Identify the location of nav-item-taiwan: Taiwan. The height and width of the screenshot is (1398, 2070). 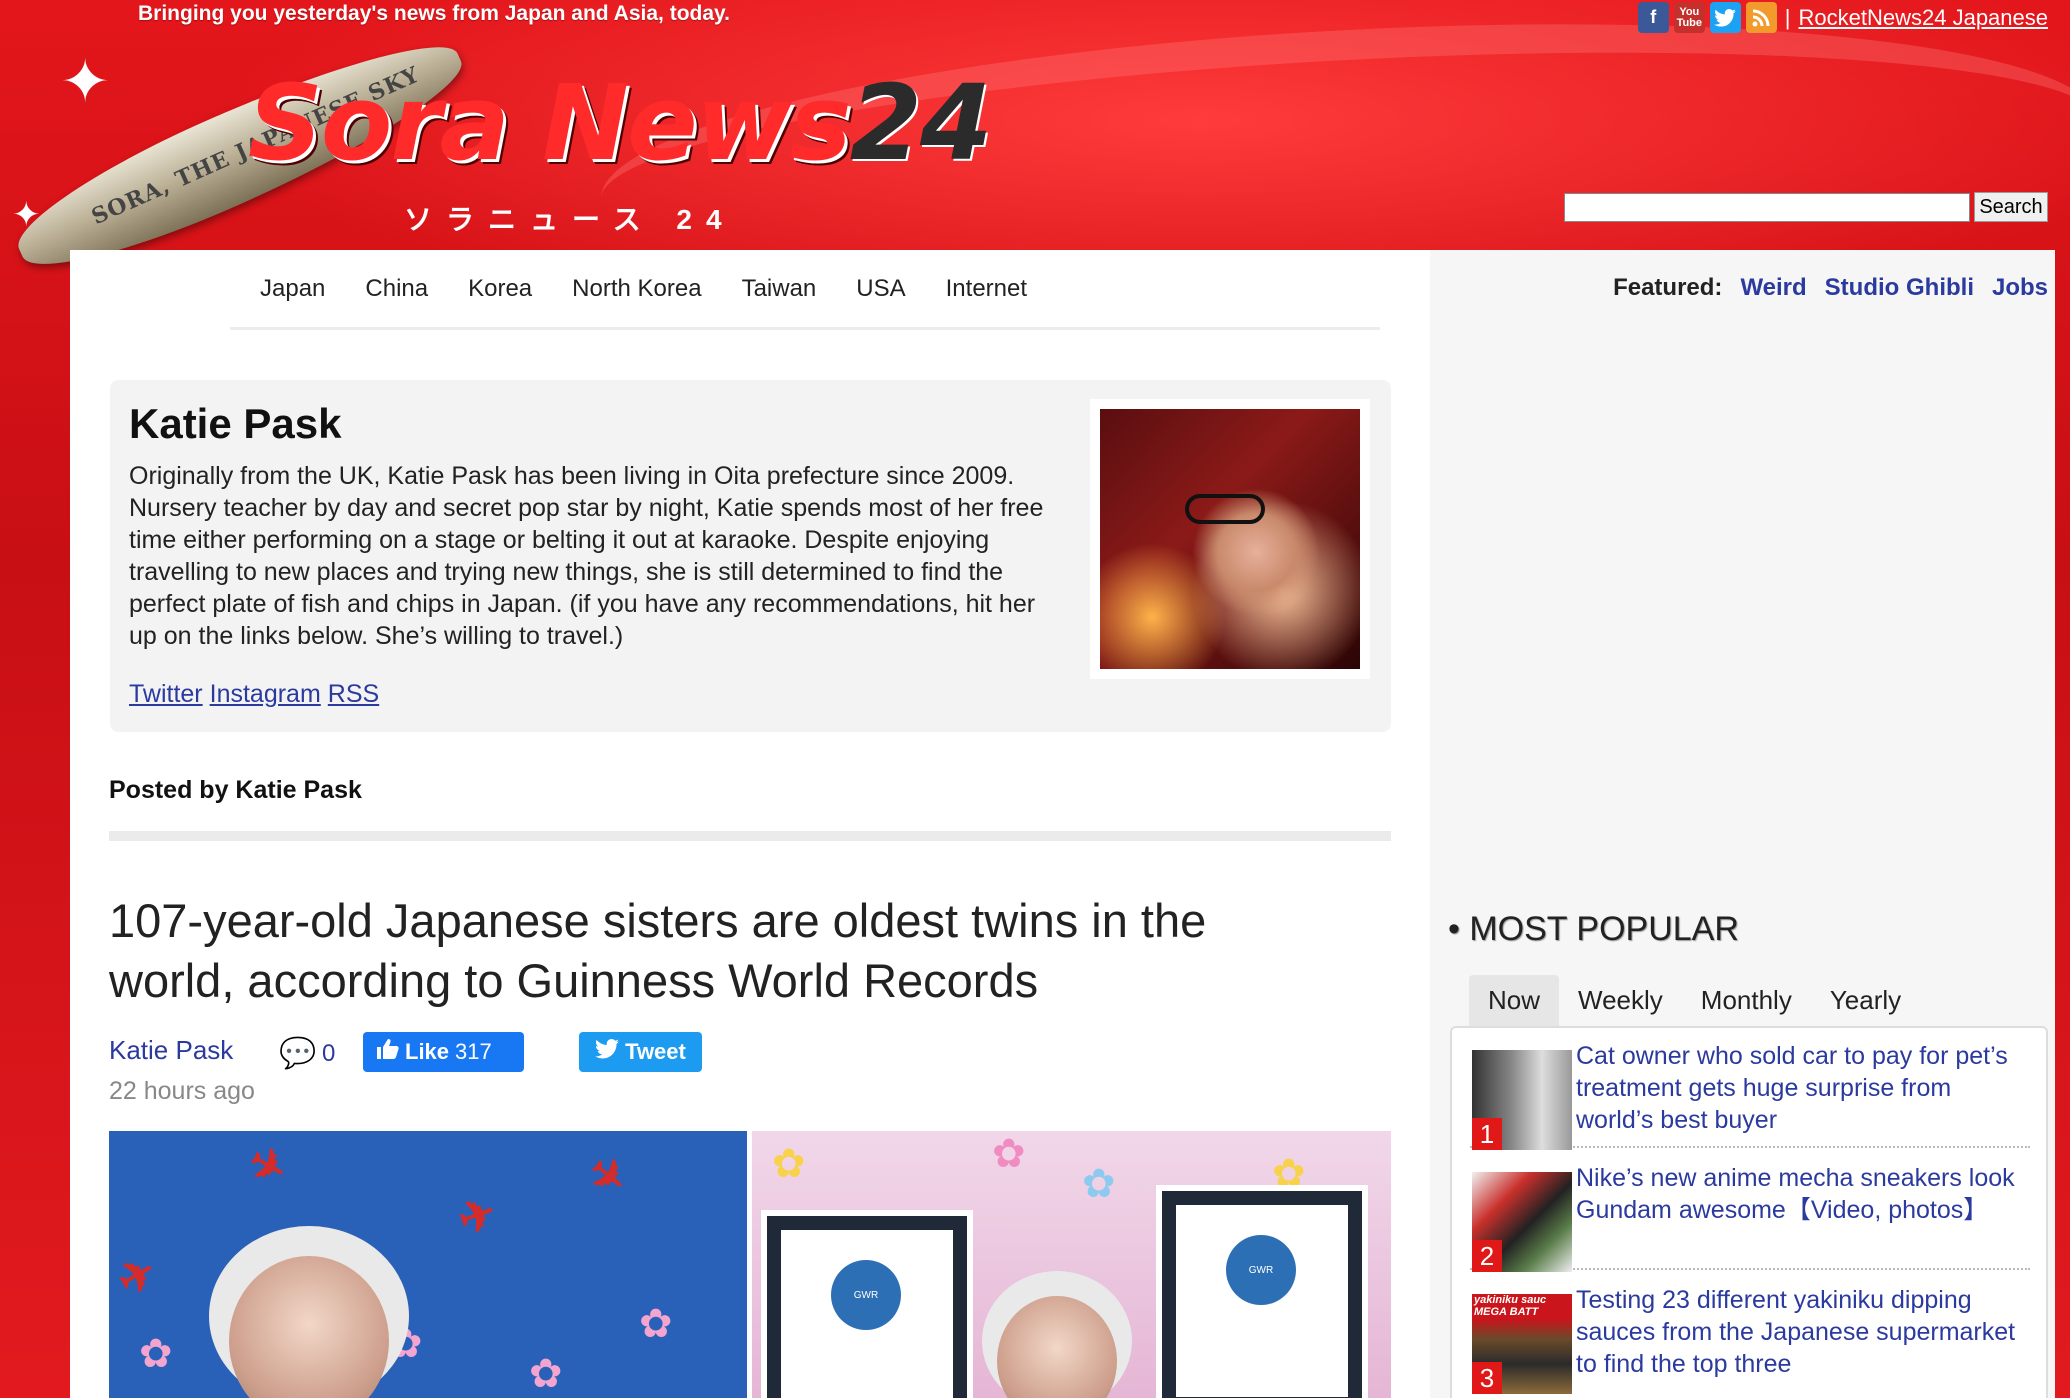
(779, 289).